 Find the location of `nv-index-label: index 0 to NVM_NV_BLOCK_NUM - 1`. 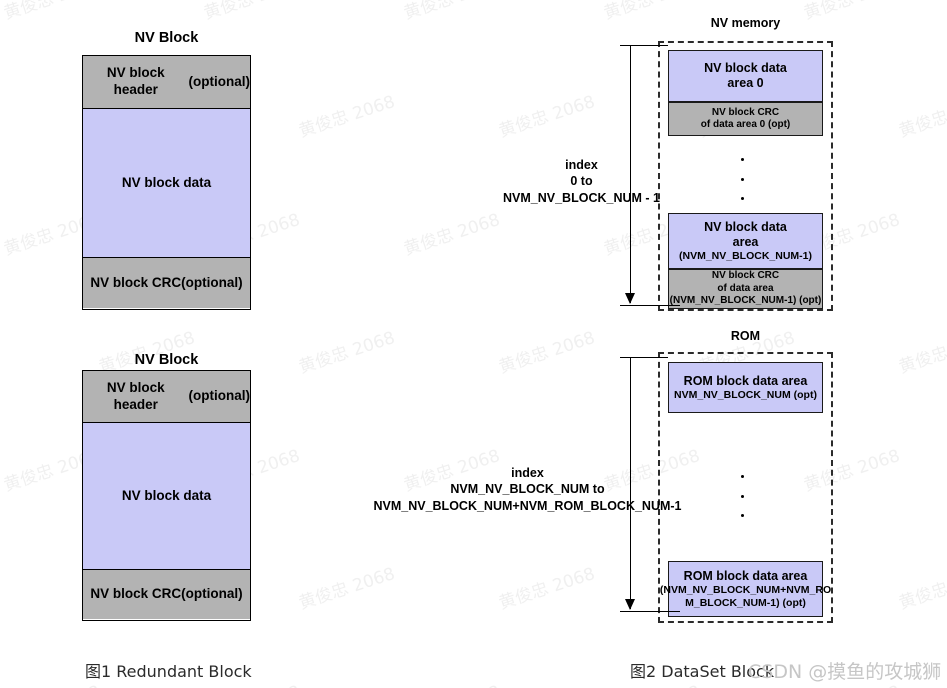

nv-index-label: index 0 to NVM_NV_BLOCK_NUM - 1 is located at coordinates (581, 181).